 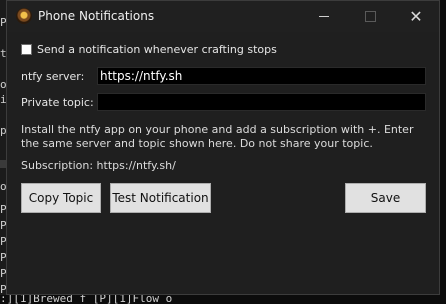 I want to click on maximize-button, so click(x=370, y=16).